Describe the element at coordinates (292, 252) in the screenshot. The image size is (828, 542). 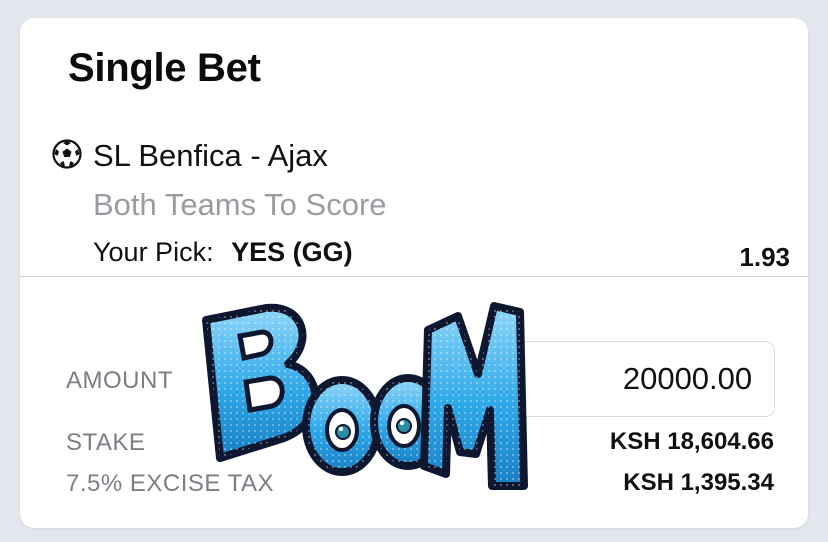
I see `pick-value: YES (GG)` at that location.